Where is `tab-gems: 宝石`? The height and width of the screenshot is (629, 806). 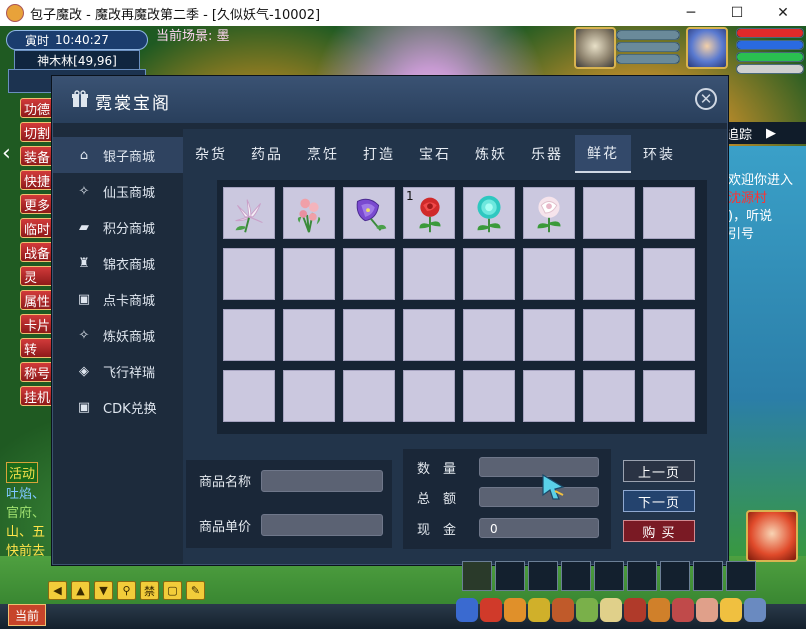 tab-gems: 宝石 is located at coordinates (435, 154).